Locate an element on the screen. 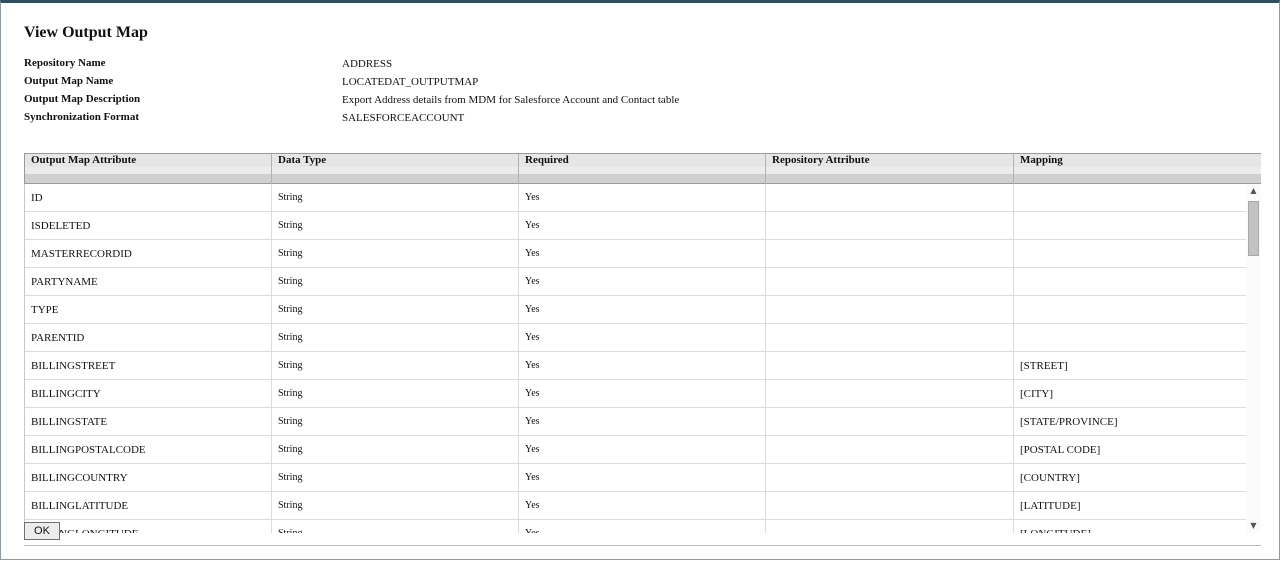 The width and height of the screenshot is (1282, 562). table-scrollbar: ▲ ▼ is located at coordinates (1253, 358).